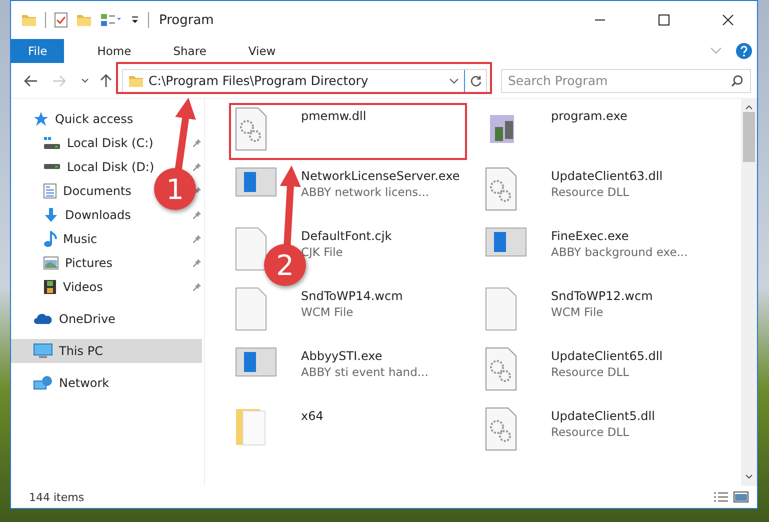 Image resolution: width=769 pixels, height=522 pixels. Describe the element at coordinates (37, 51) in the screenshot. I see `ribbon-tab: File` at that location.